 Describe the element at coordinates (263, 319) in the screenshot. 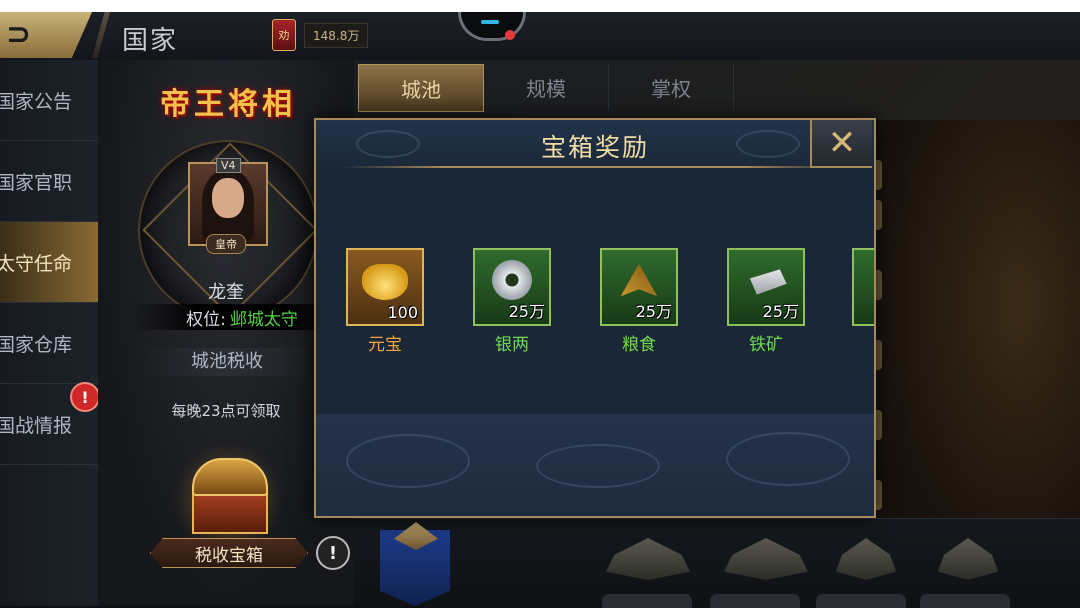

I see `position-value: 邺城太守` at that location.